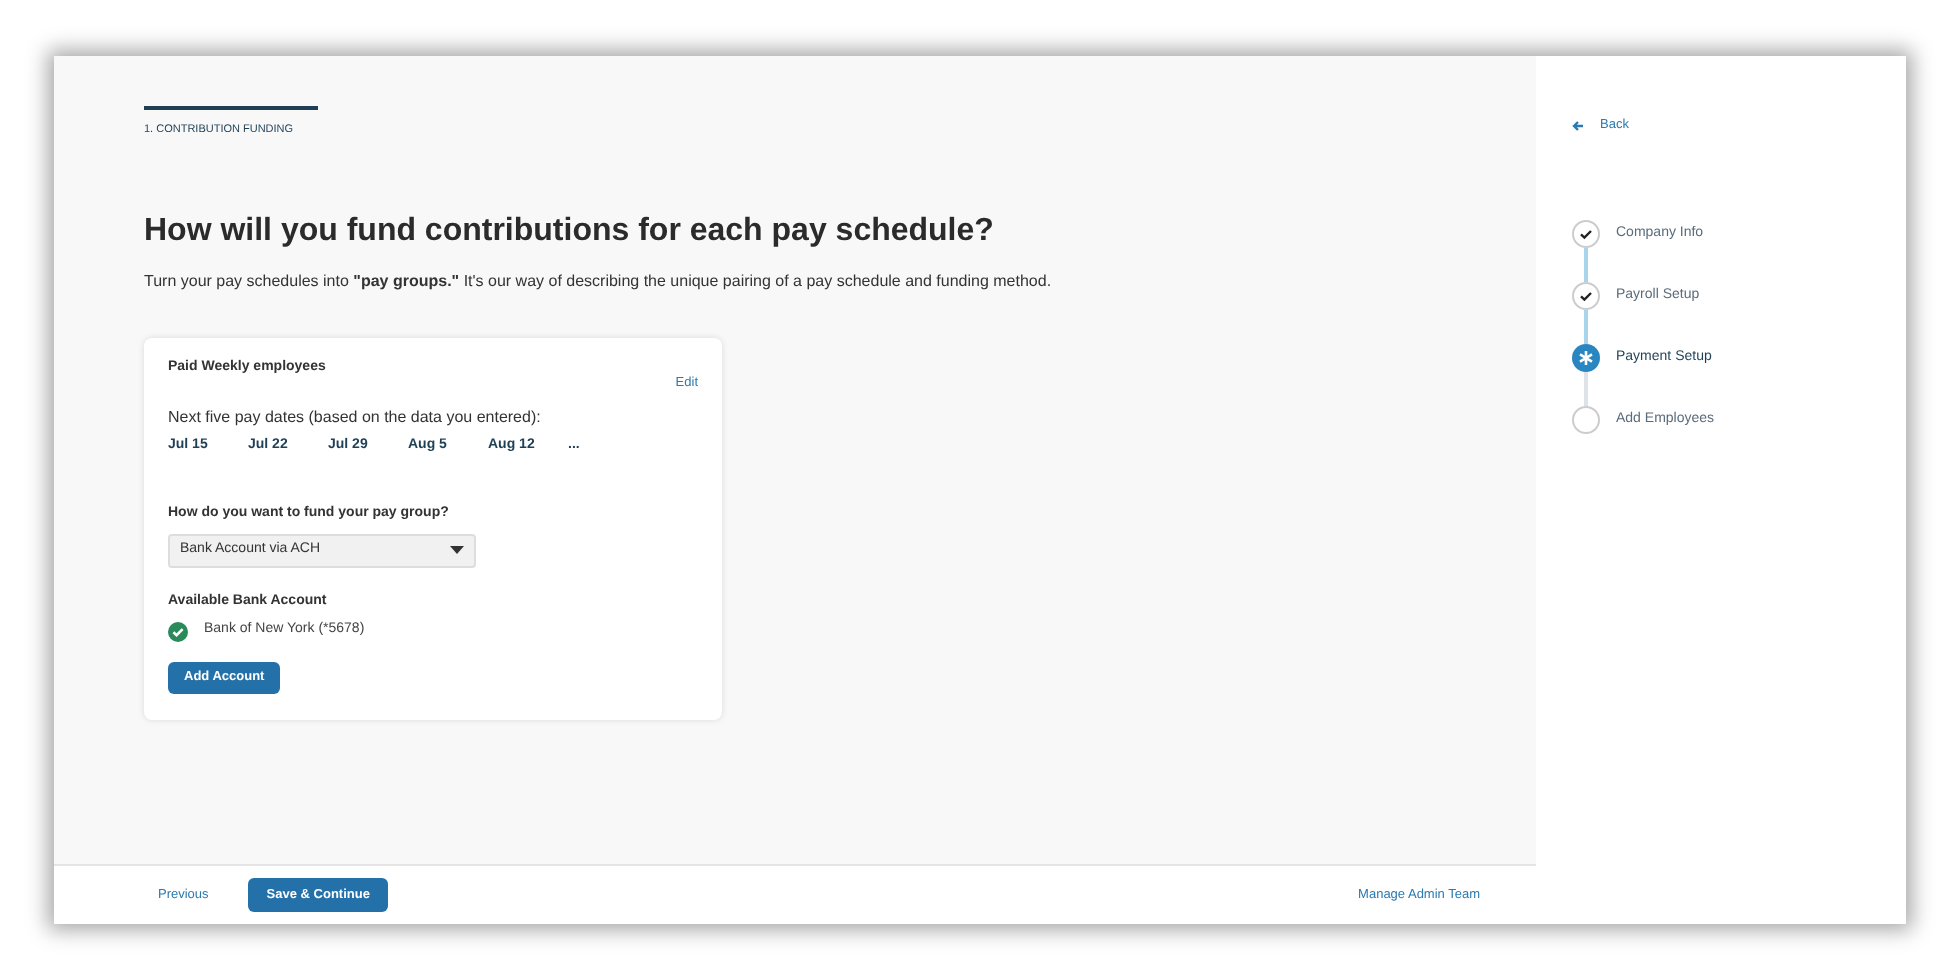 This screenshot has width=1960, height=980. Describe the element at coordinates (1578, 126) in the screenshot. I see `back-arrow-icon` at that location.